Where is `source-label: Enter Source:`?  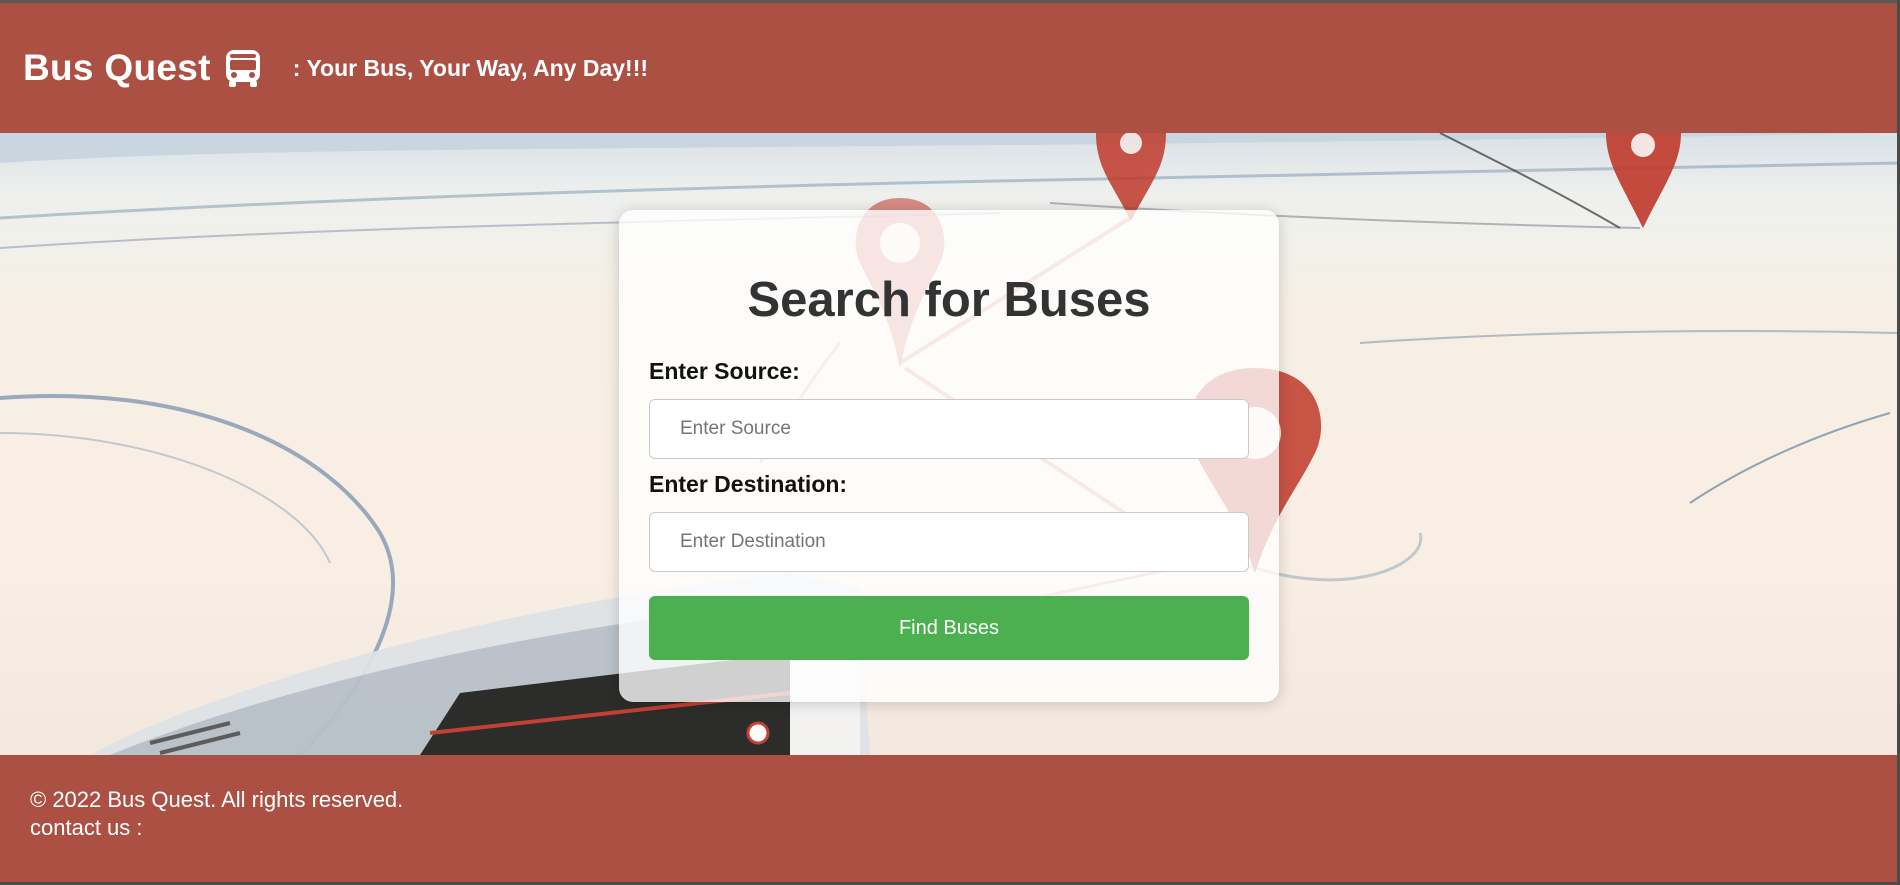 source-label: Enter Source: is located at coordinates (724, 371).